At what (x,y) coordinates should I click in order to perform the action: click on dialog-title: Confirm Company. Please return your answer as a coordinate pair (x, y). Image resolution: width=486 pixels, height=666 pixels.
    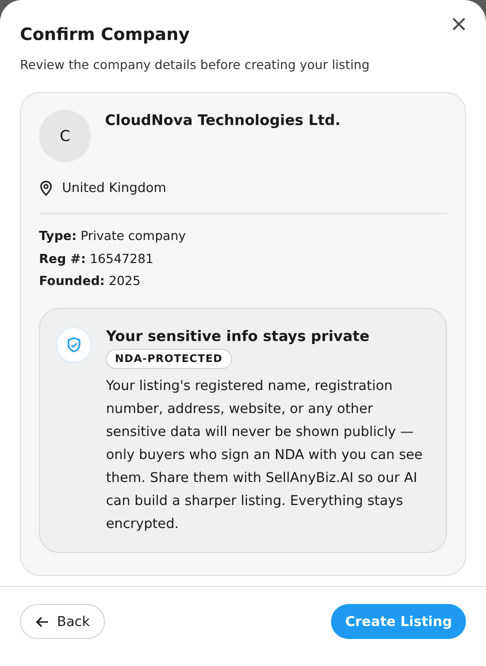
    Looking at the image, I should click on (105, 35).